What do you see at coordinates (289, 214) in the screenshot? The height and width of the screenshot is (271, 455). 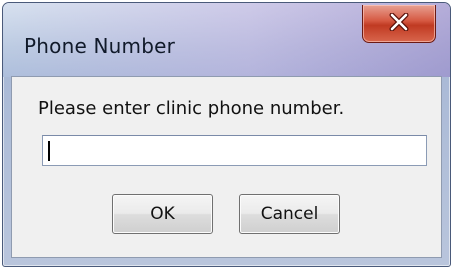 I see `cancel-button: Cancel` at bounding box center [289, 214].